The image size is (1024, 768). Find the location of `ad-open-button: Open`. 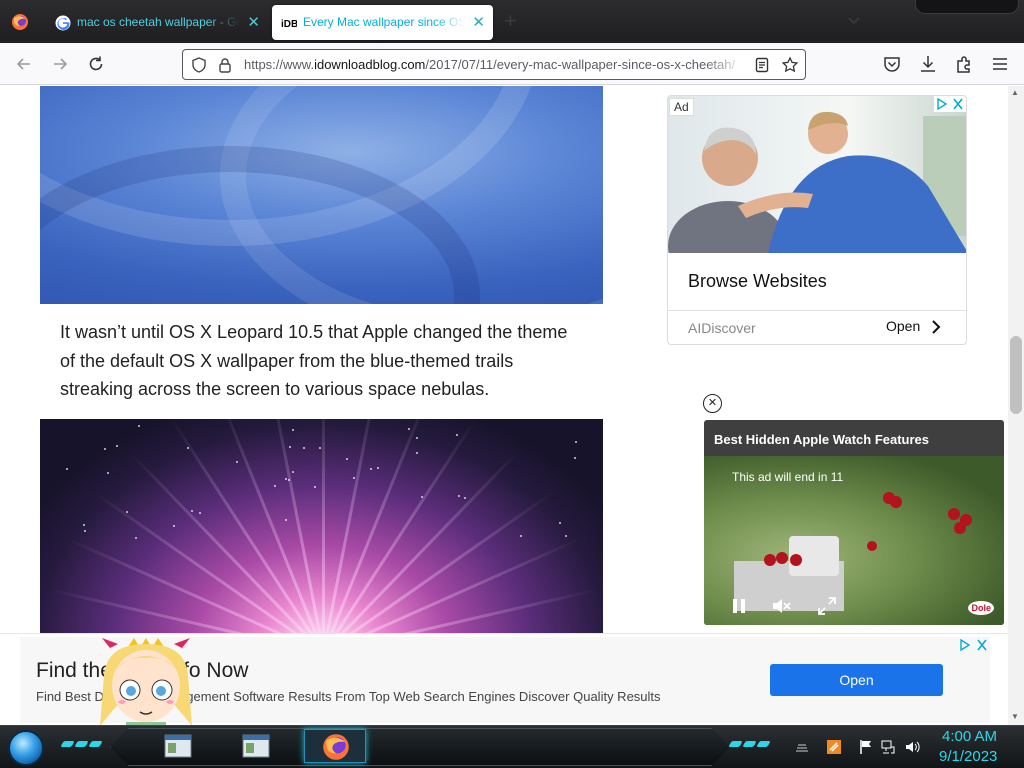

ad-open-button: Open is located at coordinates (903, 326).